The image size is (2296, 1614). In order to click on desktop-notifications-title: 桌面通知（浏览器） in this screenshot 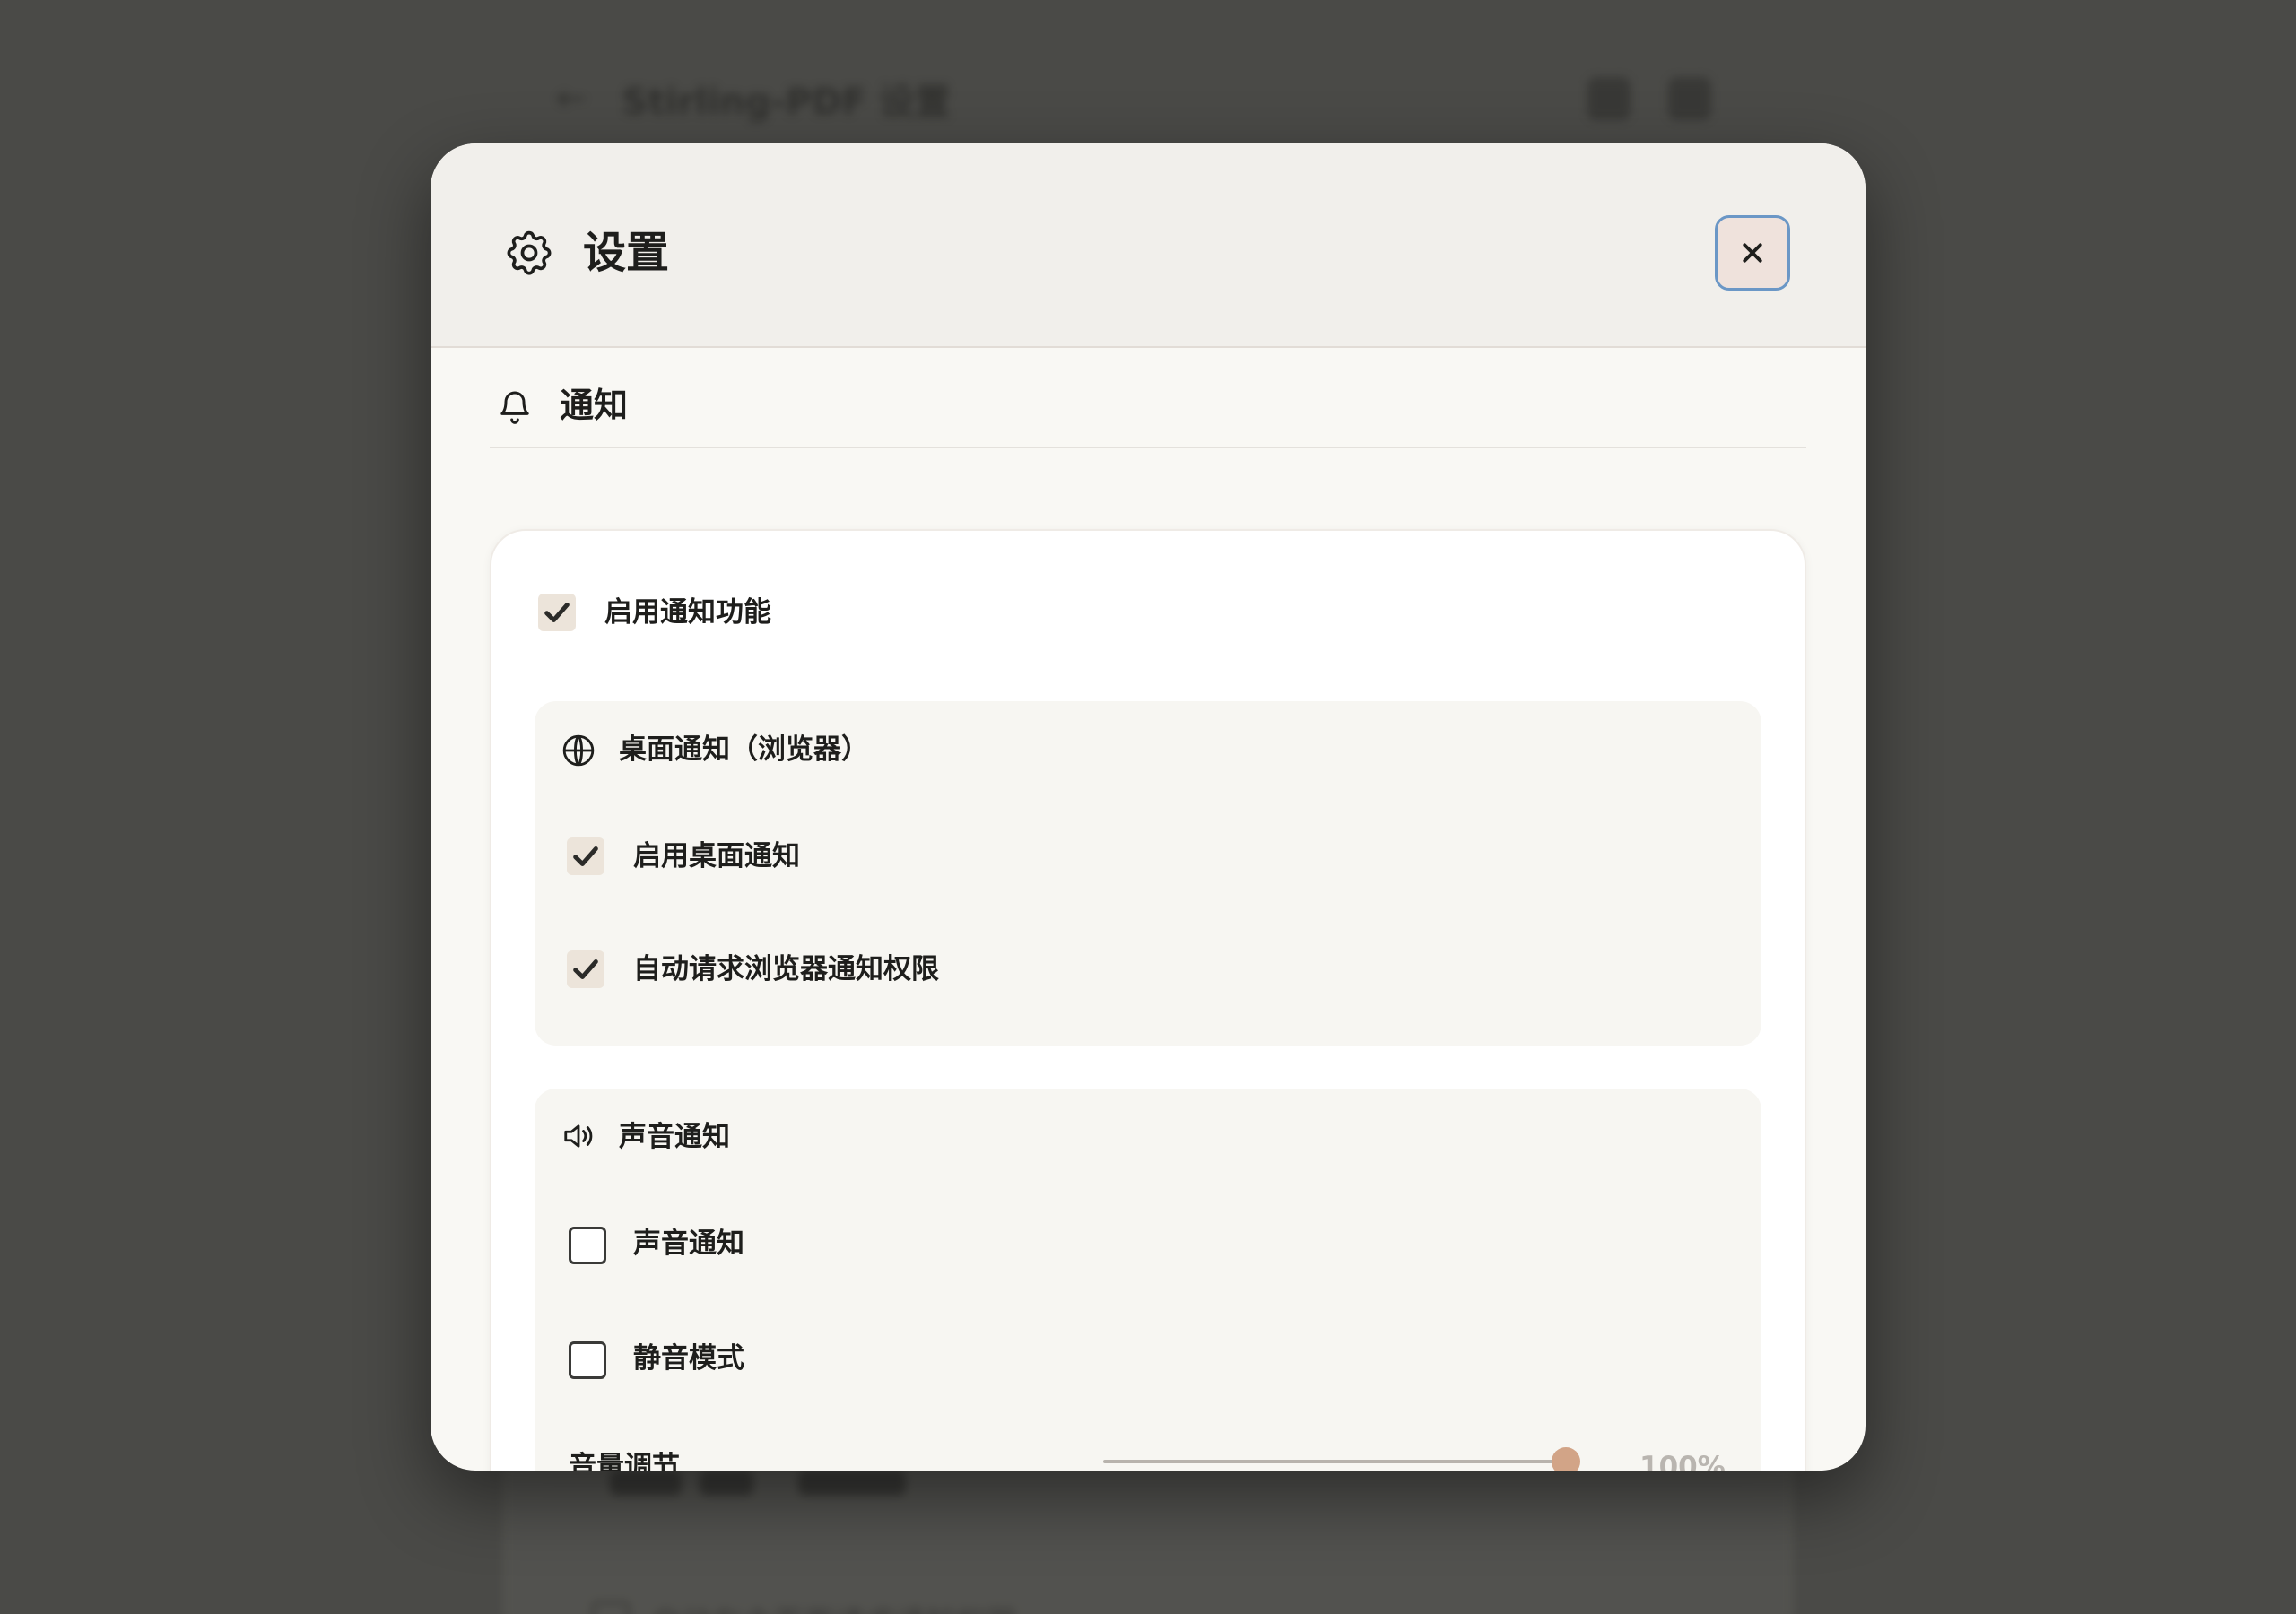, I will do `click(744, 749)`.